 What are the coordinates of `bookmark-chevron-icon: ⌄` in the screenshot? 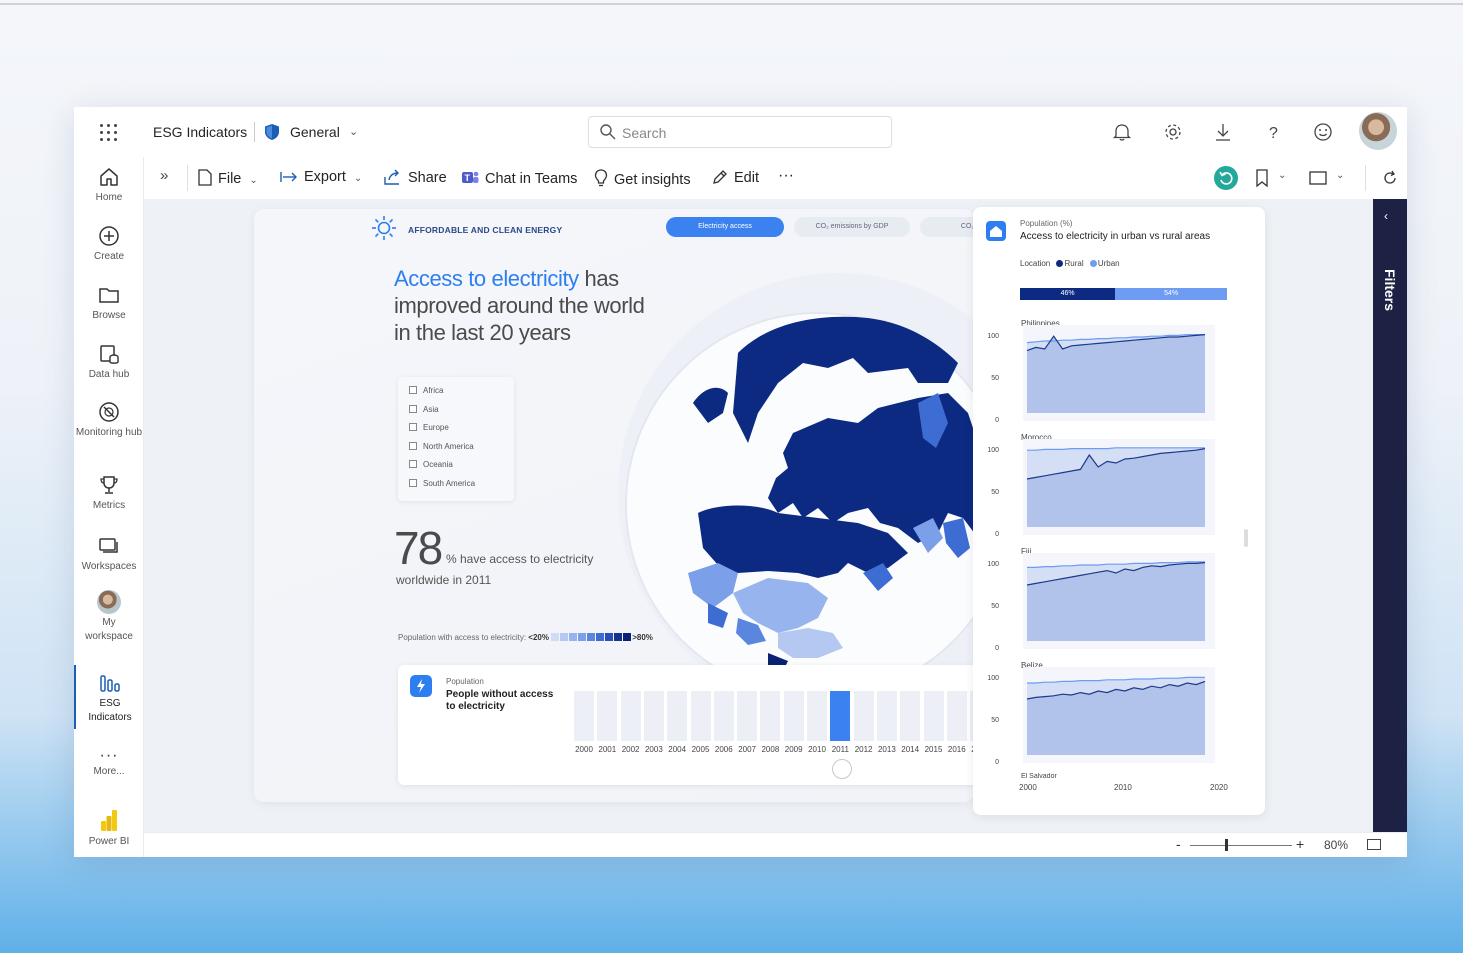 It's located at (1282, 175).